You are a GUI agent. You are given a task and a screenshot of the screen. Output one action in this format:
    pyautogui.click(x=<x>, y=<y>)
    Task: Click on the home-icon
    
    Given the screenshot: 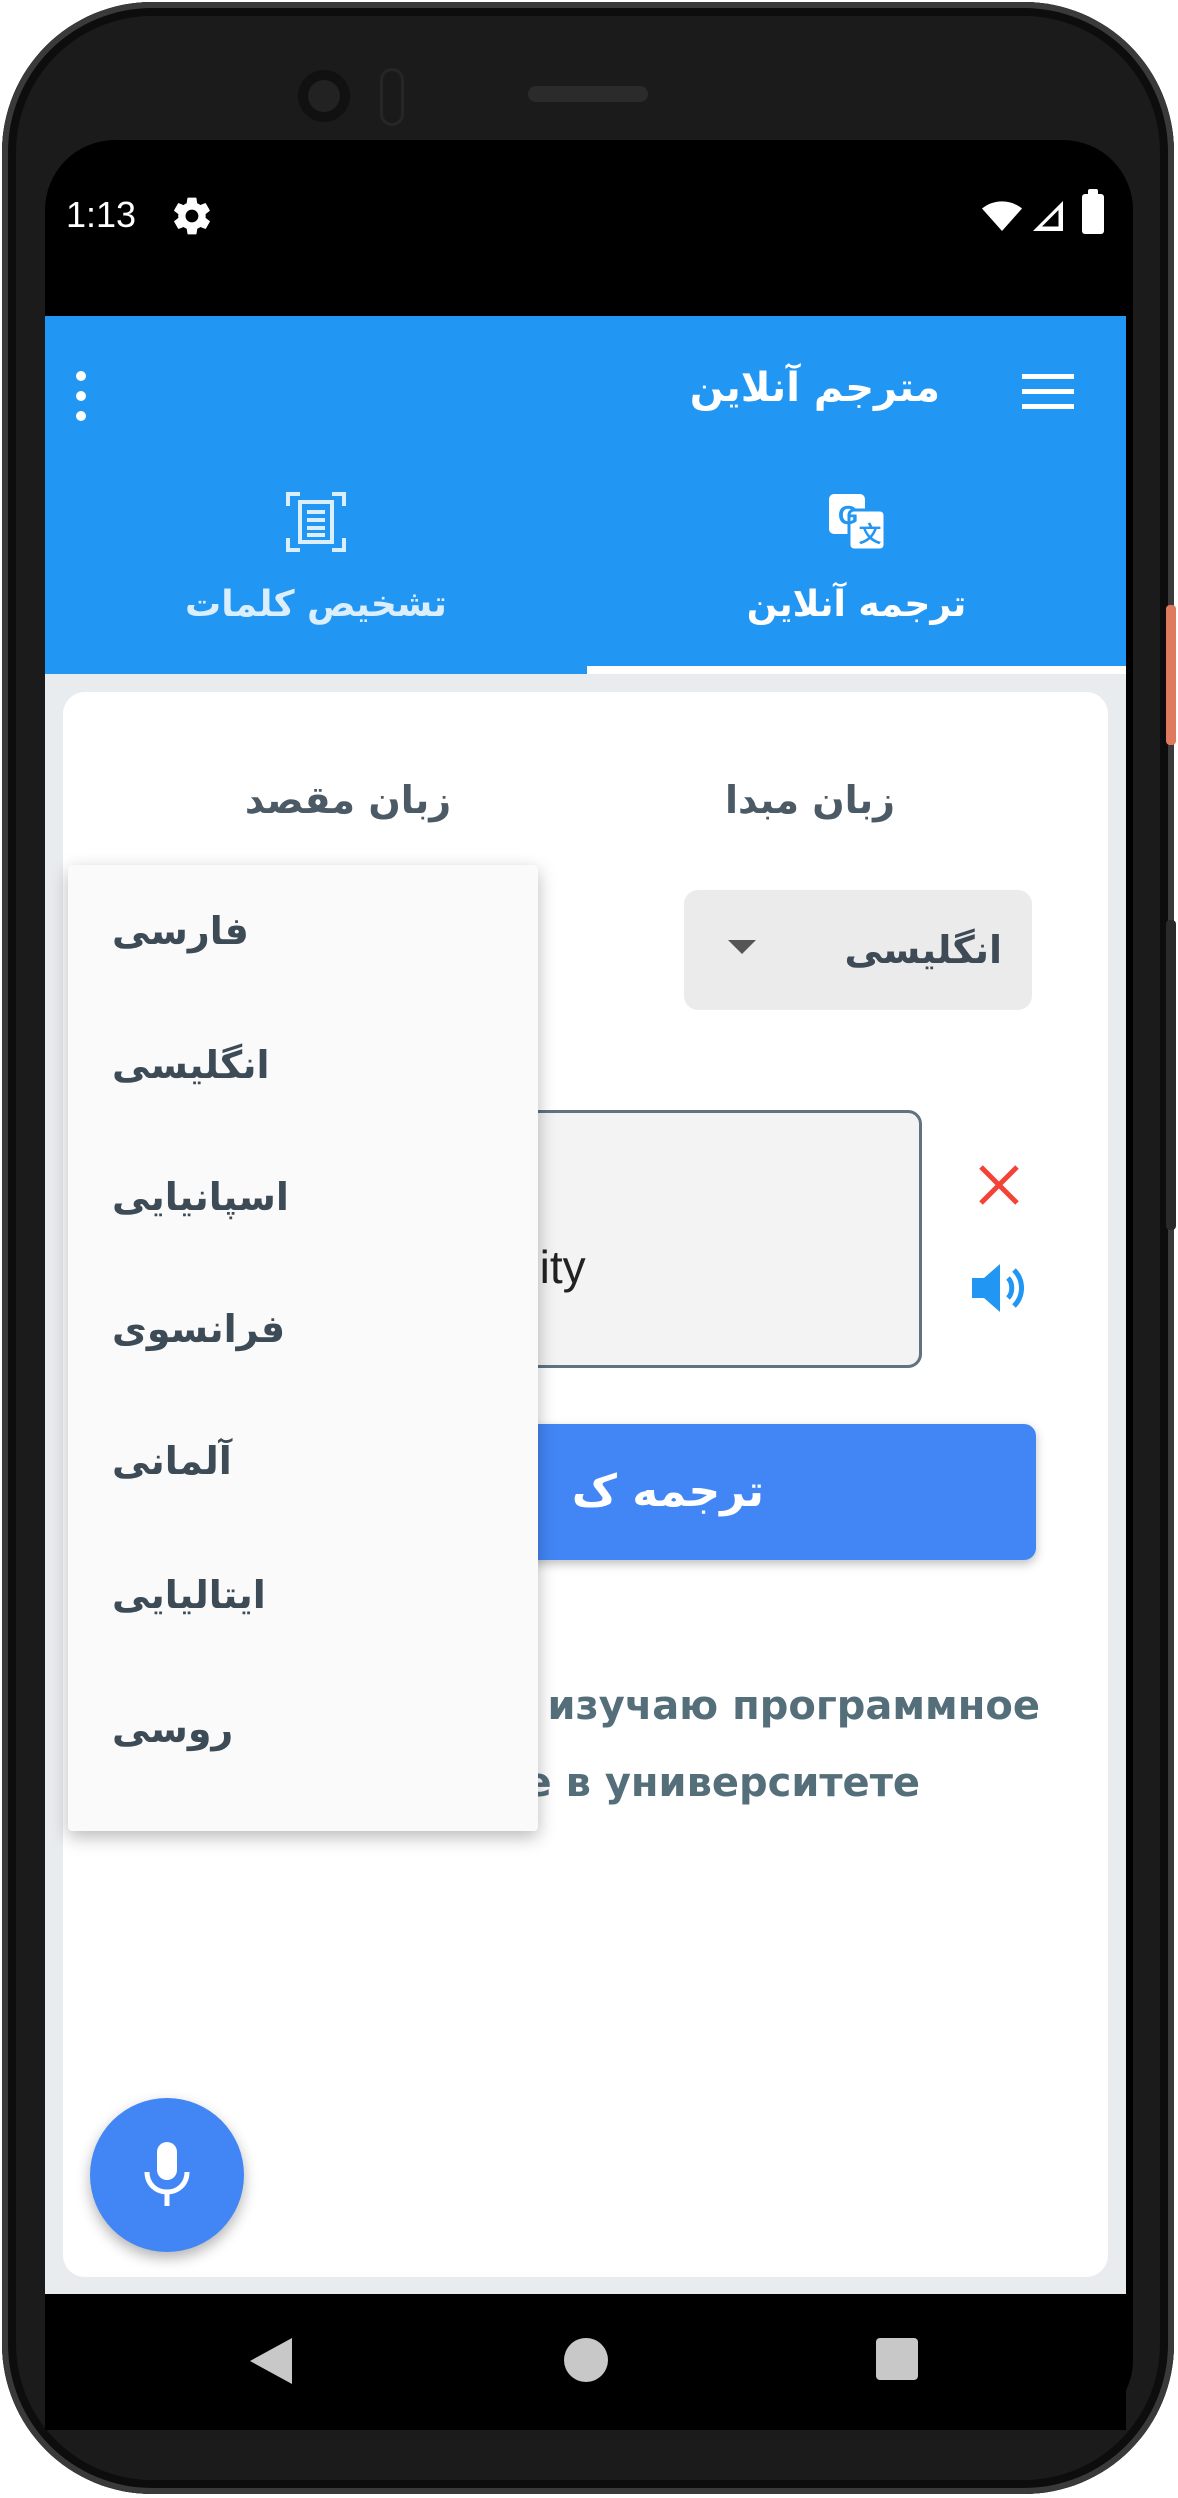 What is the action you would take?
    pyautogui.click(x=586, y=2360)
    